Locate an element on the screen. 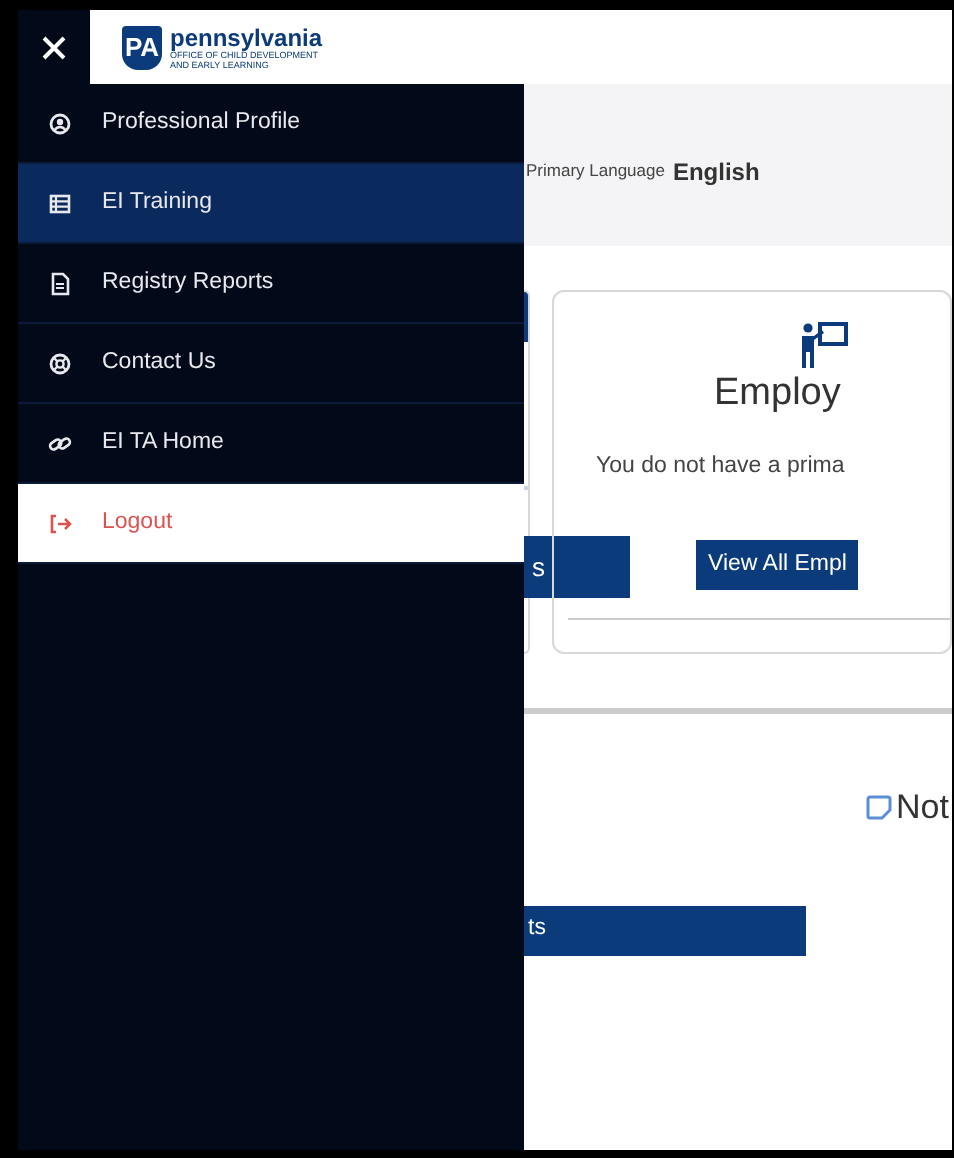  action-button: ts is located at coordinates (665, 930).